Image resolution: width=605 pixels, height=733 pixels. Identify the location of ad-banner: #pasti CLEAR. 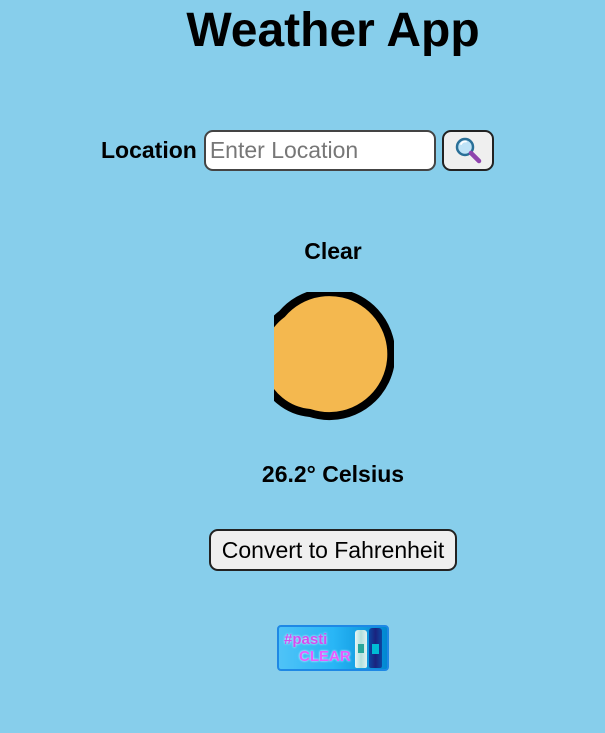
(333, 648).